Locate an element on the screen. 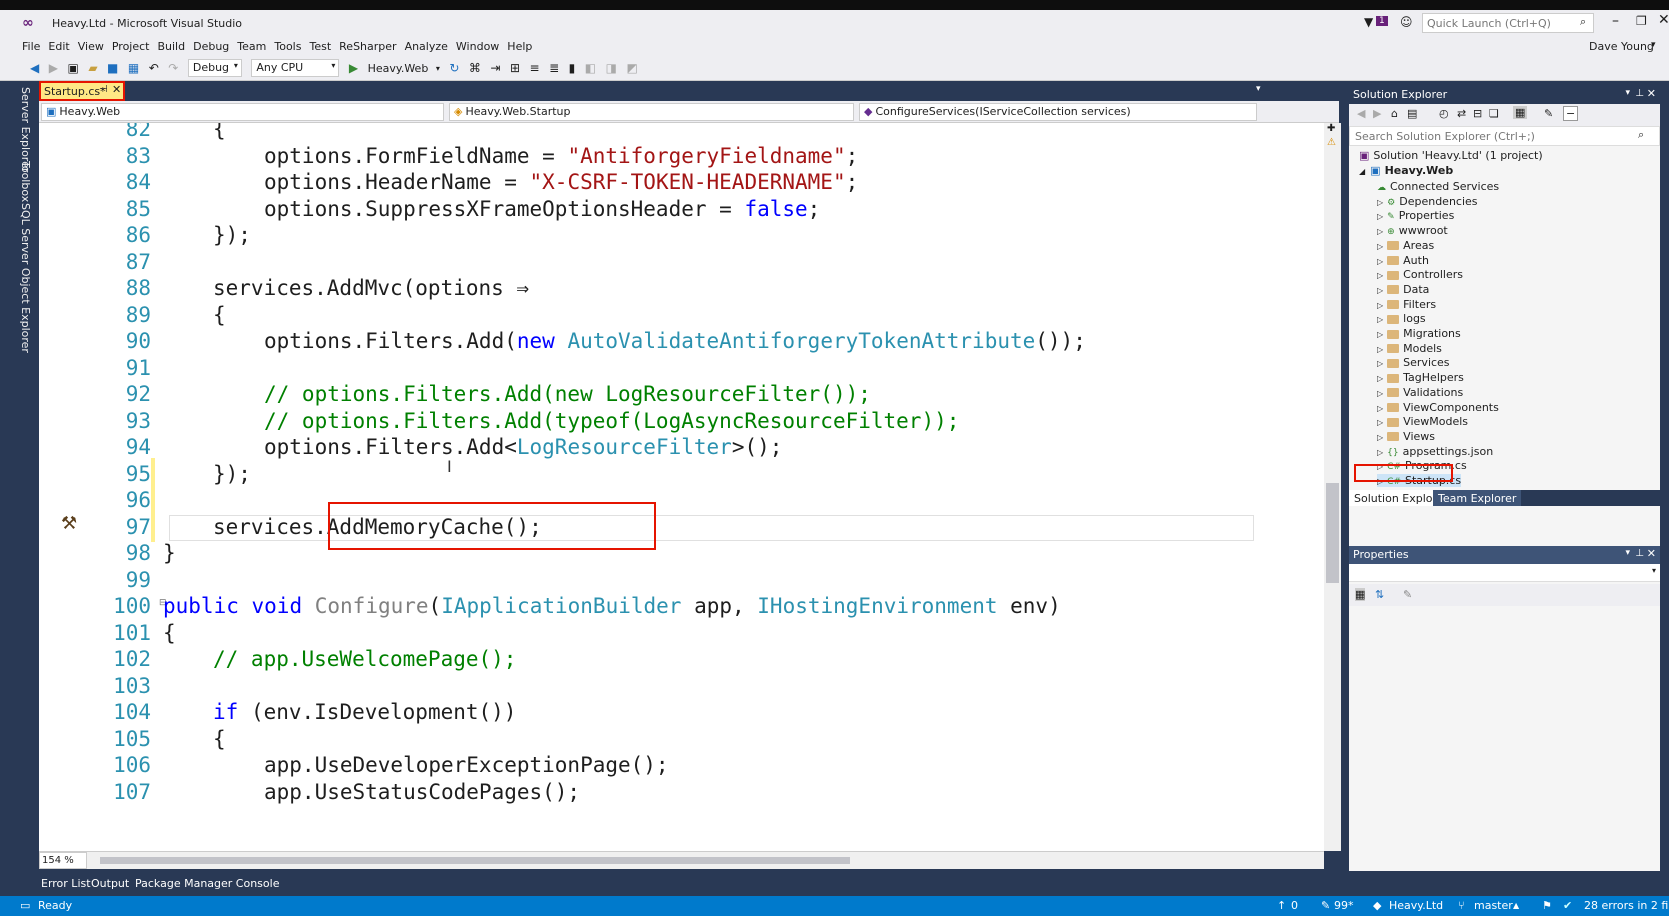 Image resolution: width=1669 pixels, height=916 pixels. quick-launch-input: Quick Launch (Ctrl+Q) is located at coordinates (1508, 23).